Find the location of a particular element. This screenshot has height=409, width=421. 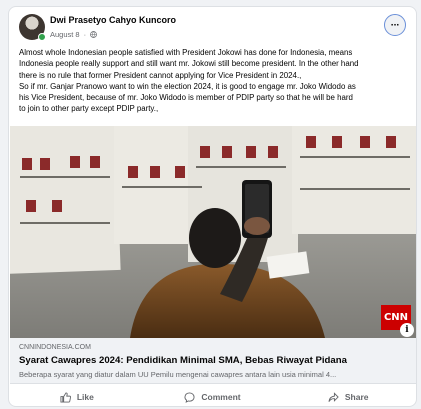

post-actions: Like Comment Share is located at coordinates (212, 396).